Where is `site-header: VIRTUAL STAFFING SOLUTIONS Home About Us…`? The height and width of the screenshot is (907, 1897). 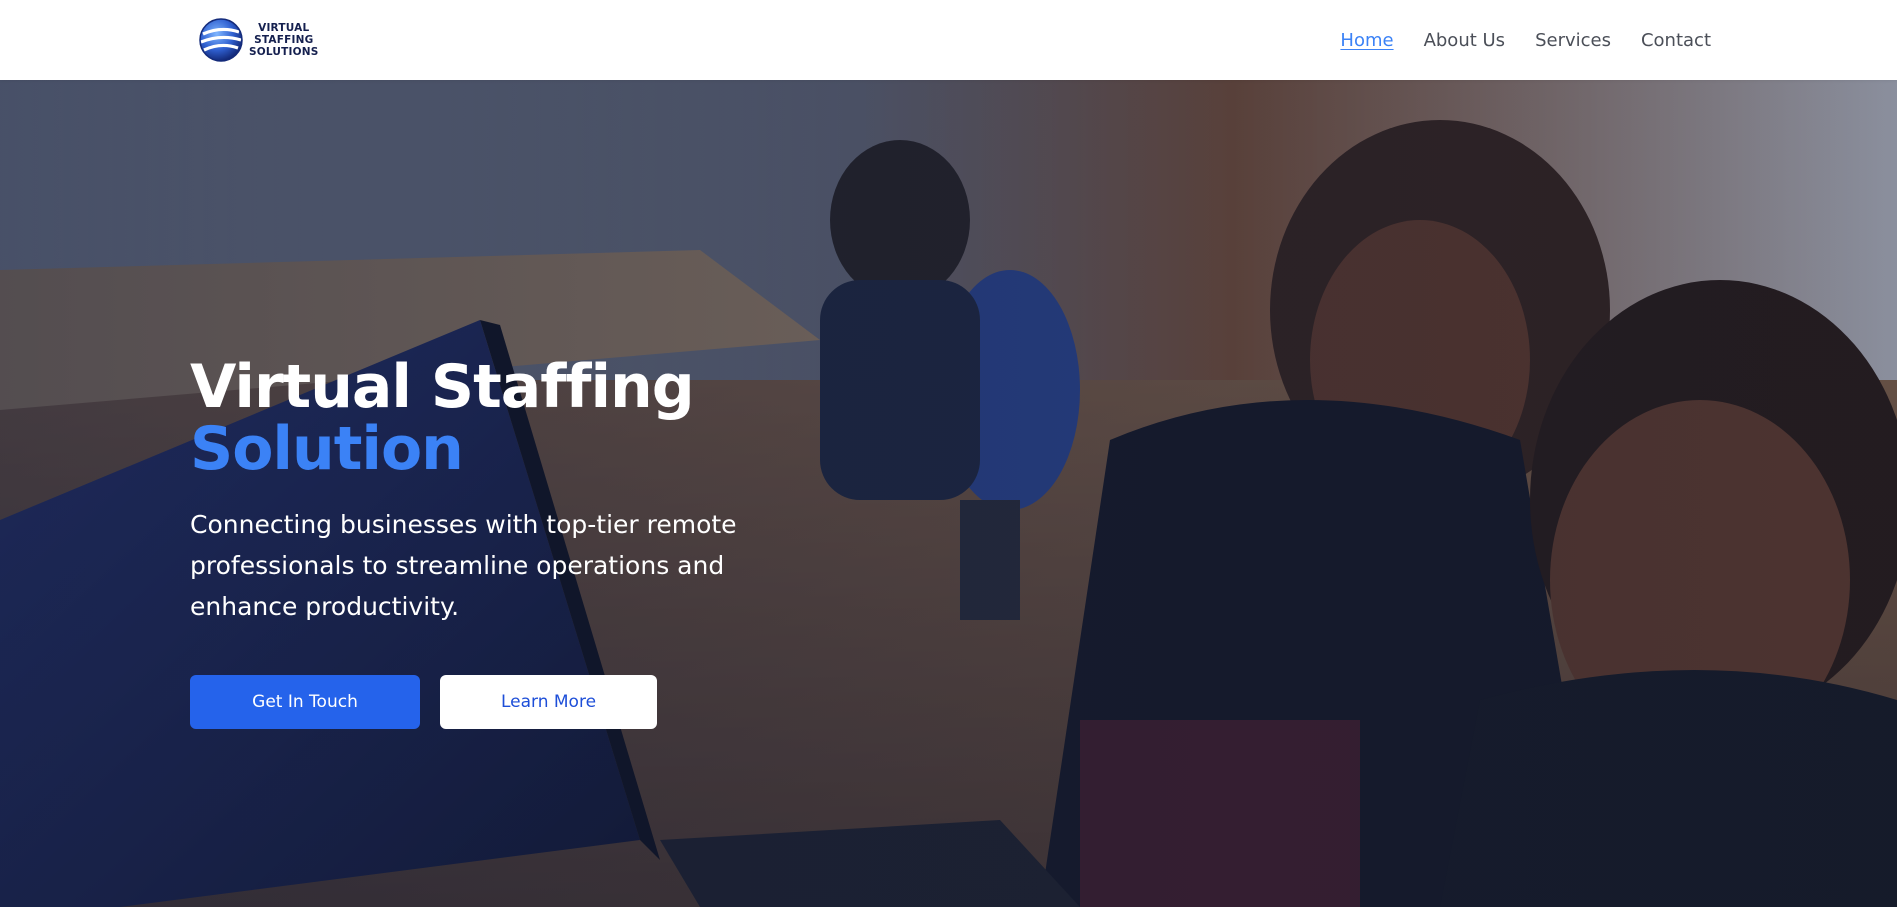
site-header: VIRTUAL STAFFING SOLUTIONS Home About Us… is located at coordinates (948, 40).